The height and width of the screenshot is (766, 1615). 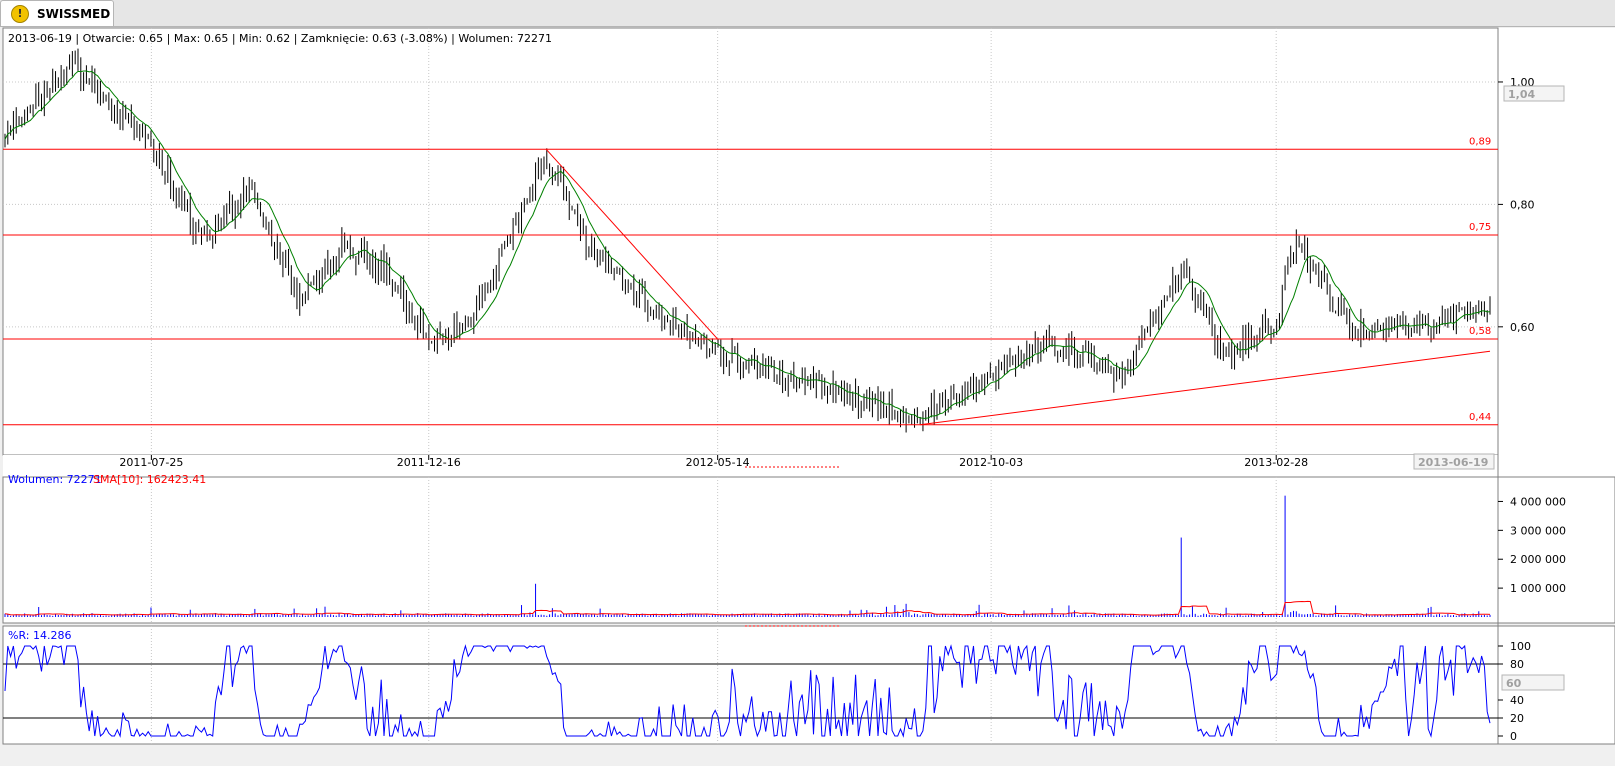 What do you see at coordinates (1513, 736) in the screenshot?
I see `wr-tick-label: 0` at bounding box center [1513, 736].